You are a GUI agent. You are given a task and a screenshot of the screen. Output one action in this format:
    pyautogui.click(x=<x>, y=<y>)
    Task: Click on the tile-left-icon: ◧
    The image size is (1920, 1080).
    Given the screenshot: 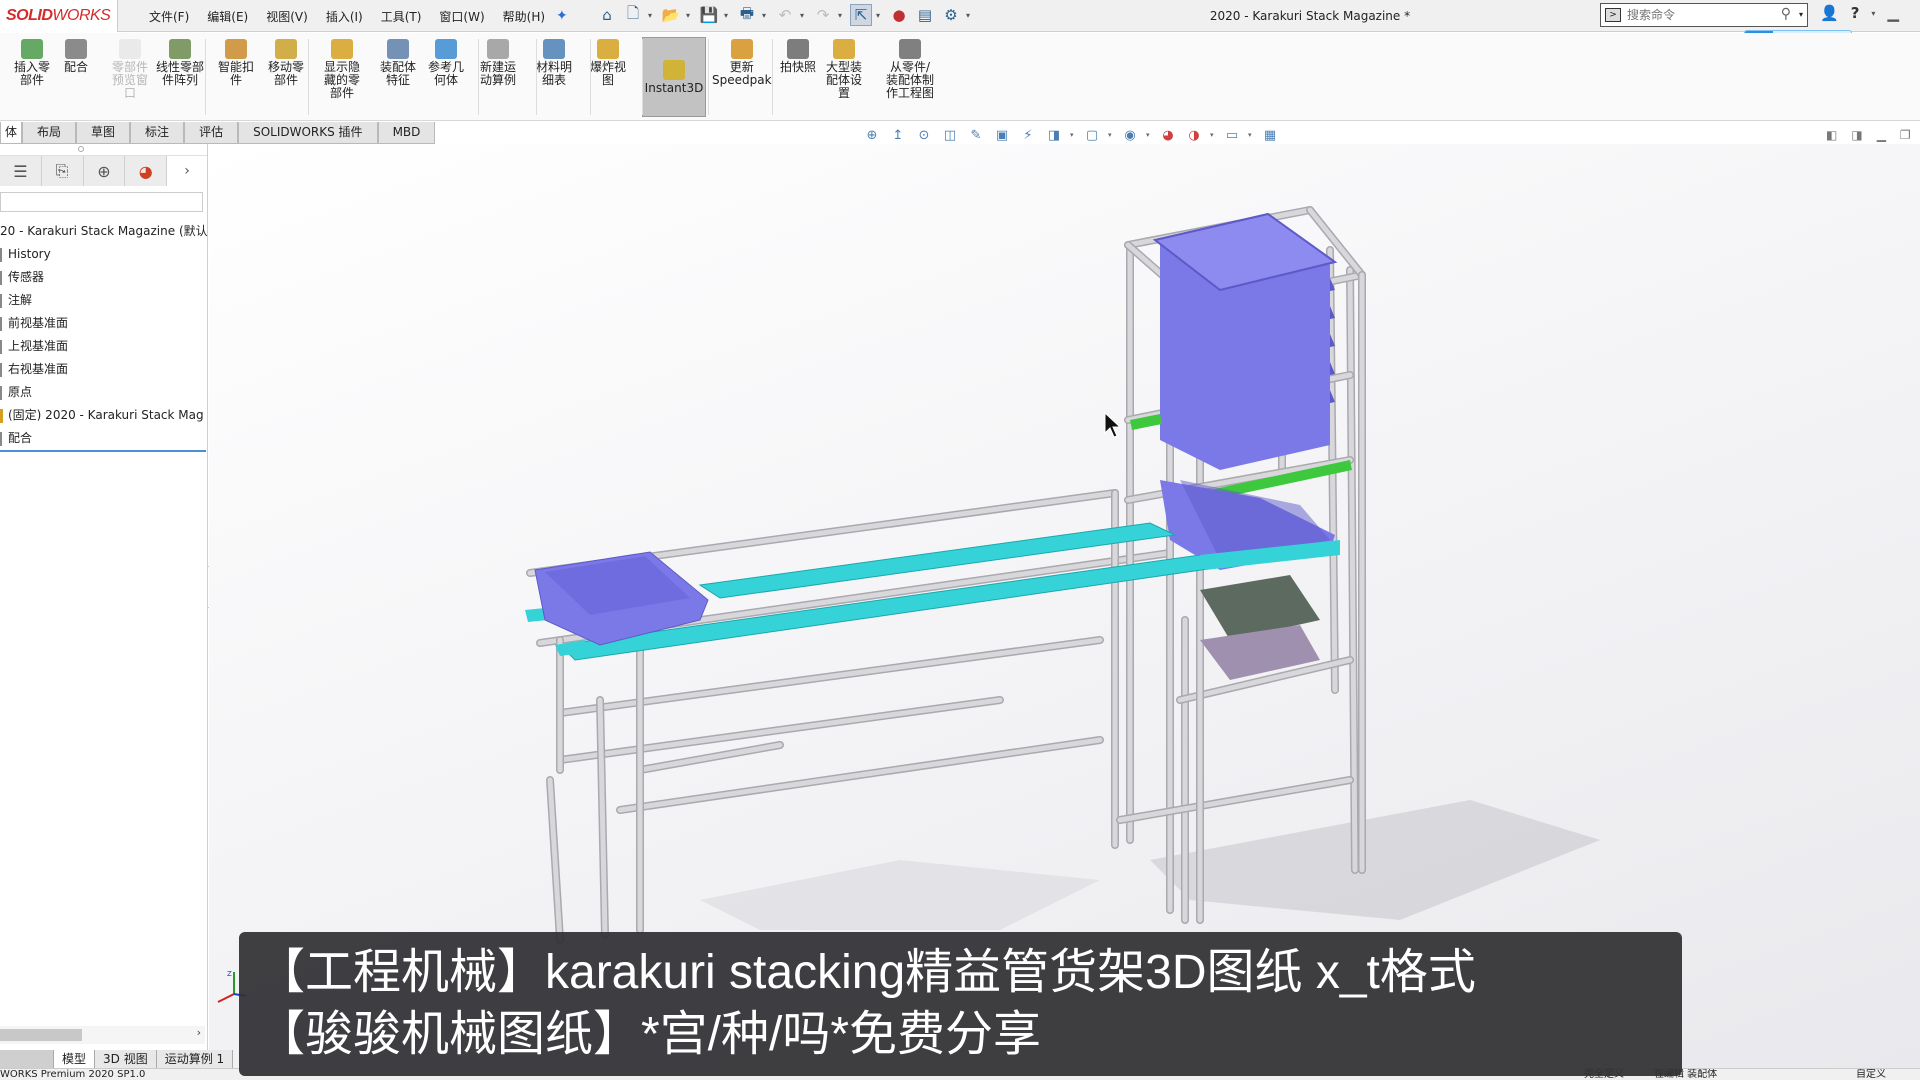 What is the action you would take?
    pyautogui.click(x=1831, y=135)
    